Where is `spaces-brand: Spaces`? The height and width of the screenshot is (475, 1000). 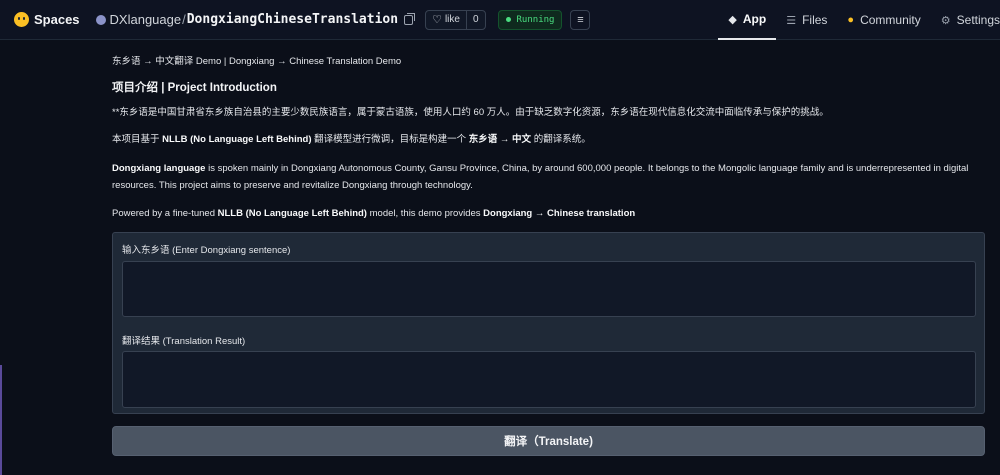
spaces-brand: Spaces is located at coordinates (47, 19).